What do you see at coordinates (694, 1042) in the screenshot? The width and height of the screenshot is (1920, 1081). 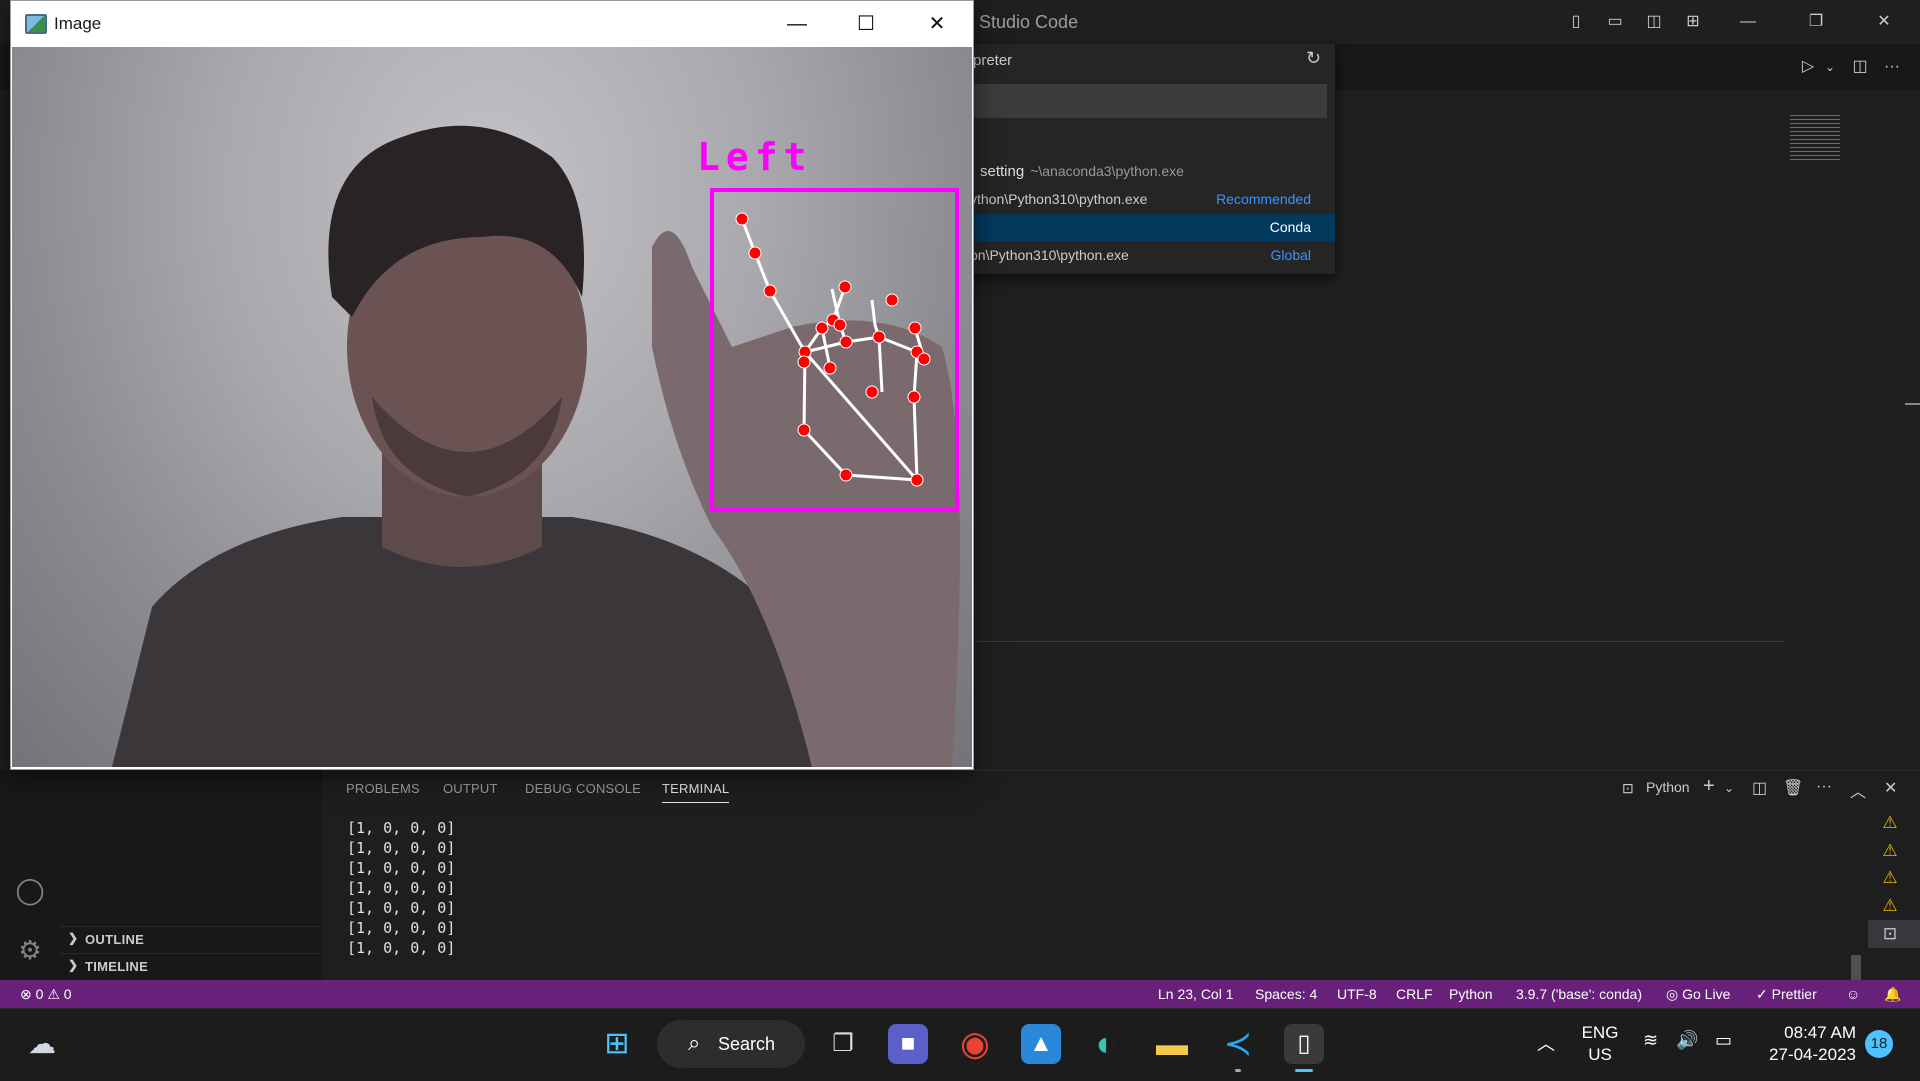 I see `search-icon: ⌕` at bounding box center [694, 1042].